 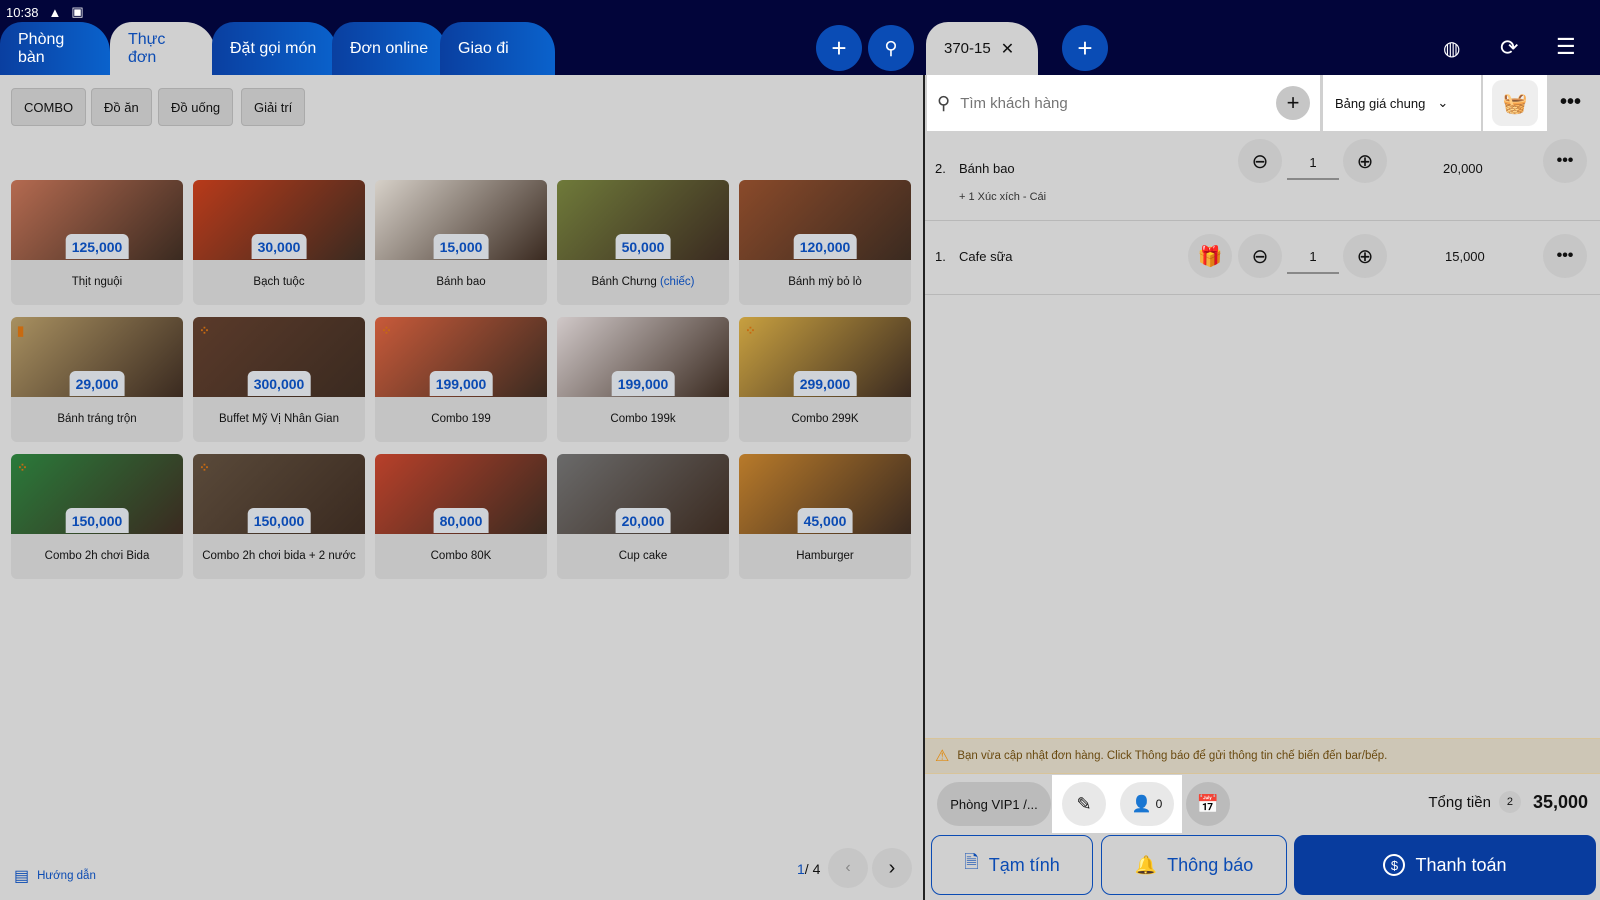 I want to click on item-price: 20,000, so click(x=1463, y=168).